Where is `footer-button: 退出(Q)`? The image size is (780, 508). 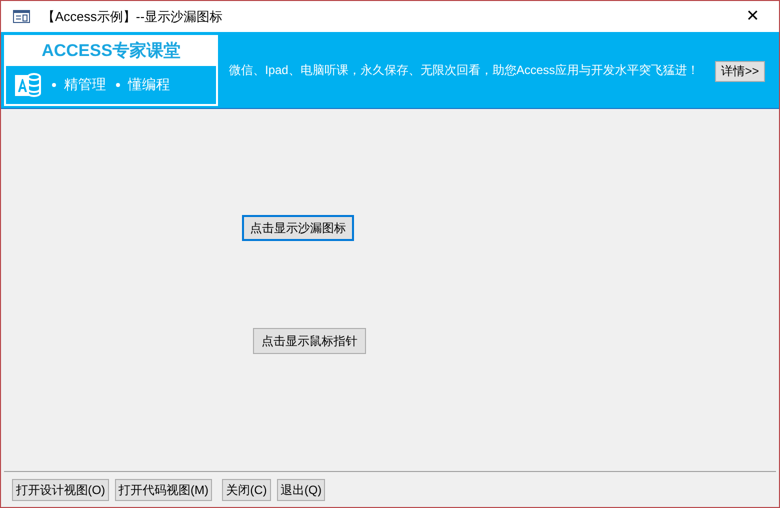
footer-button: 退出(Q) is located at coordinates (301, 489).